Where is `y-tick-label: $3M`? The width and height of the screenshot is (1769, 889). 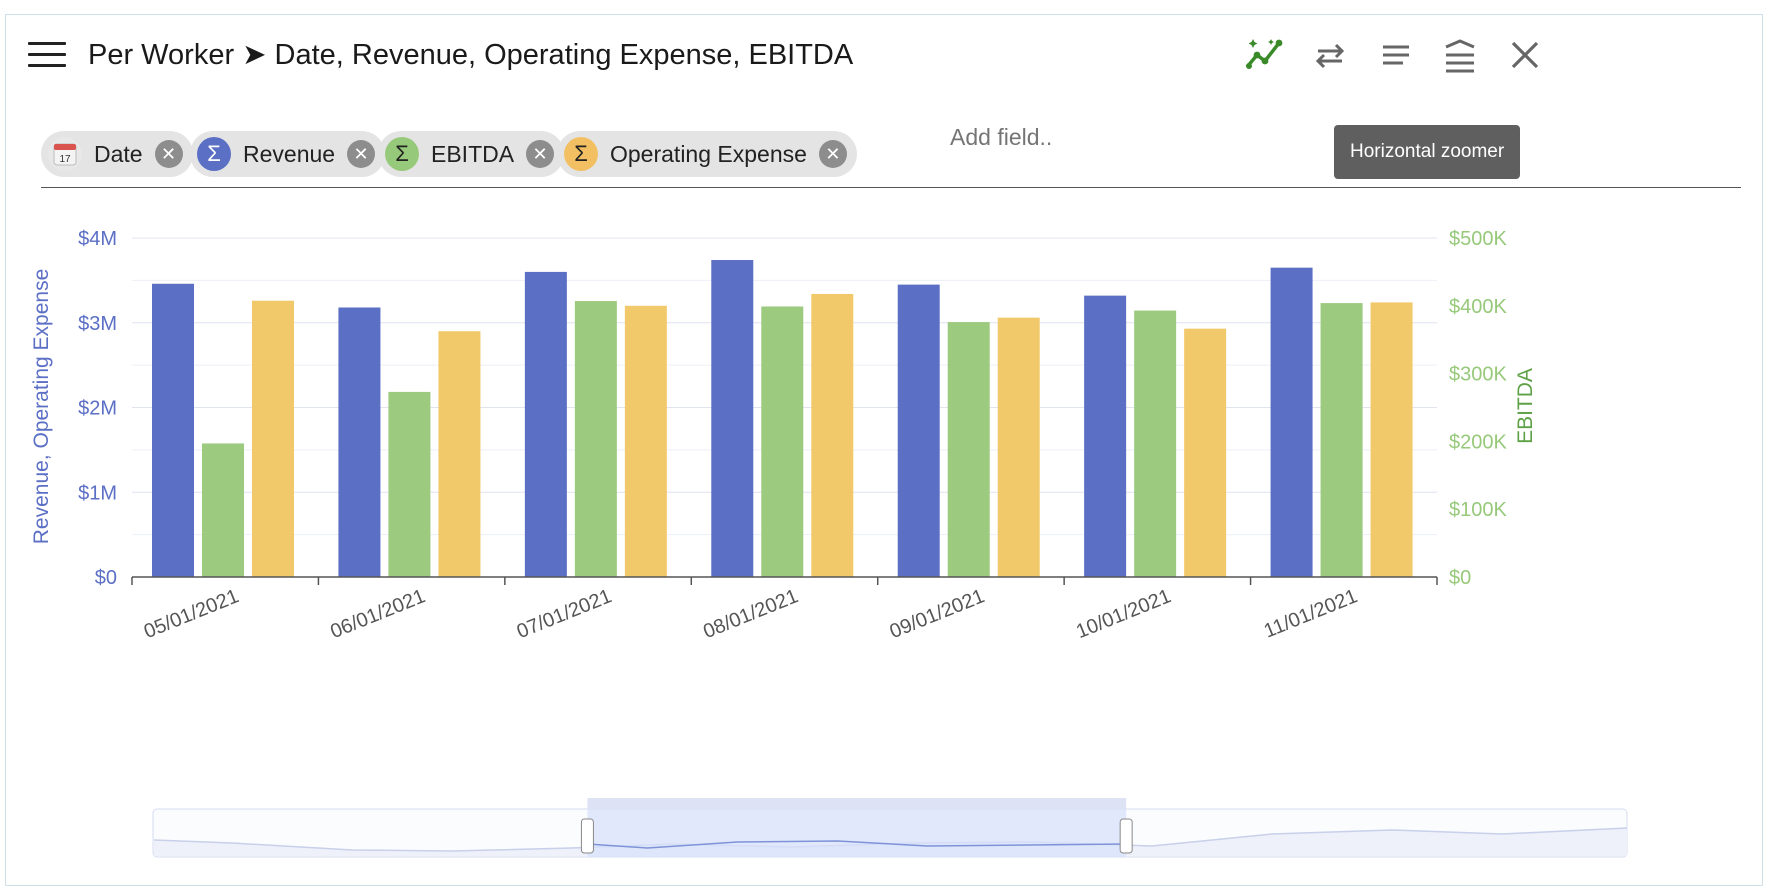 y-tick-label: $3M is located at coordinates (97, 324).